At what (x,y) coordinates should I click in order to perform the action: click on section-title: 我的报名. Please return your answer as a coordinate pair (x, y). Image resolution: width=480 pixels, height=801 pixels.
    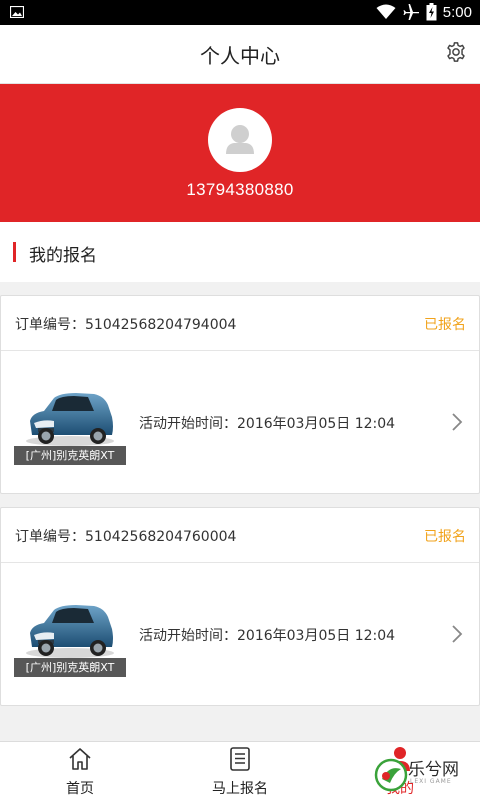
    Looking at the image, I should click on (63, 256).